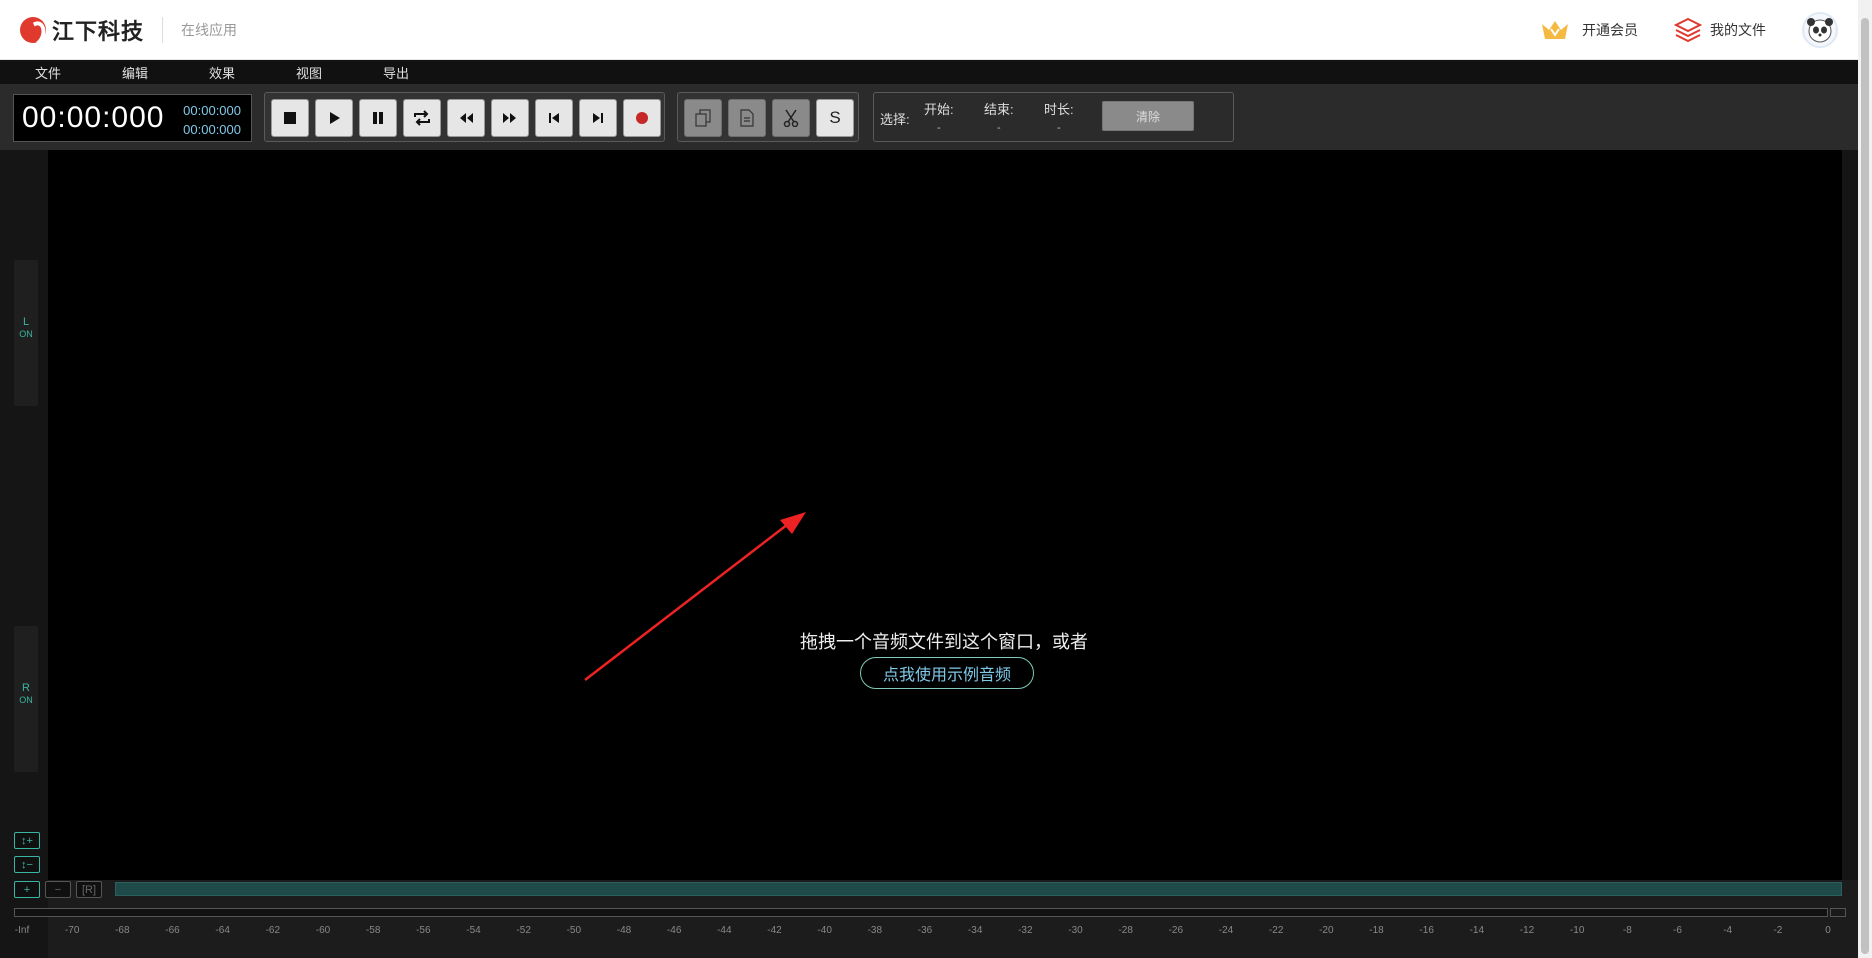  Describe the element at coordinates (273, 930) in the screenshot. I see `db-tick: -62` at that location.